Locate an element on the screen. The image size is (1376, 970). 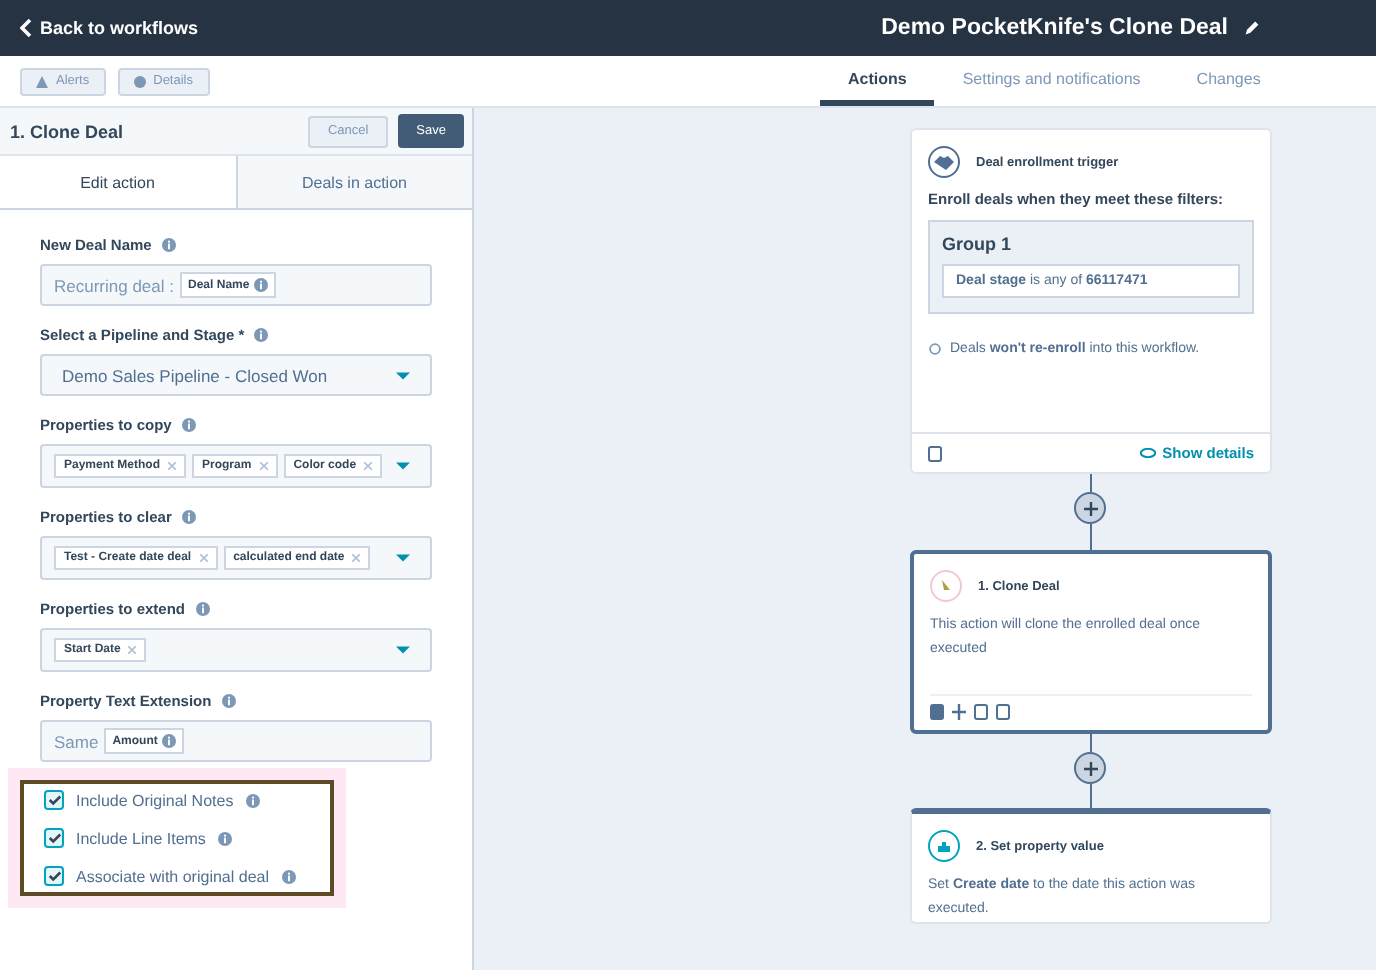
select-field: Demo Sales Pipeline - Closed Won is located at coordinates (236, 375).